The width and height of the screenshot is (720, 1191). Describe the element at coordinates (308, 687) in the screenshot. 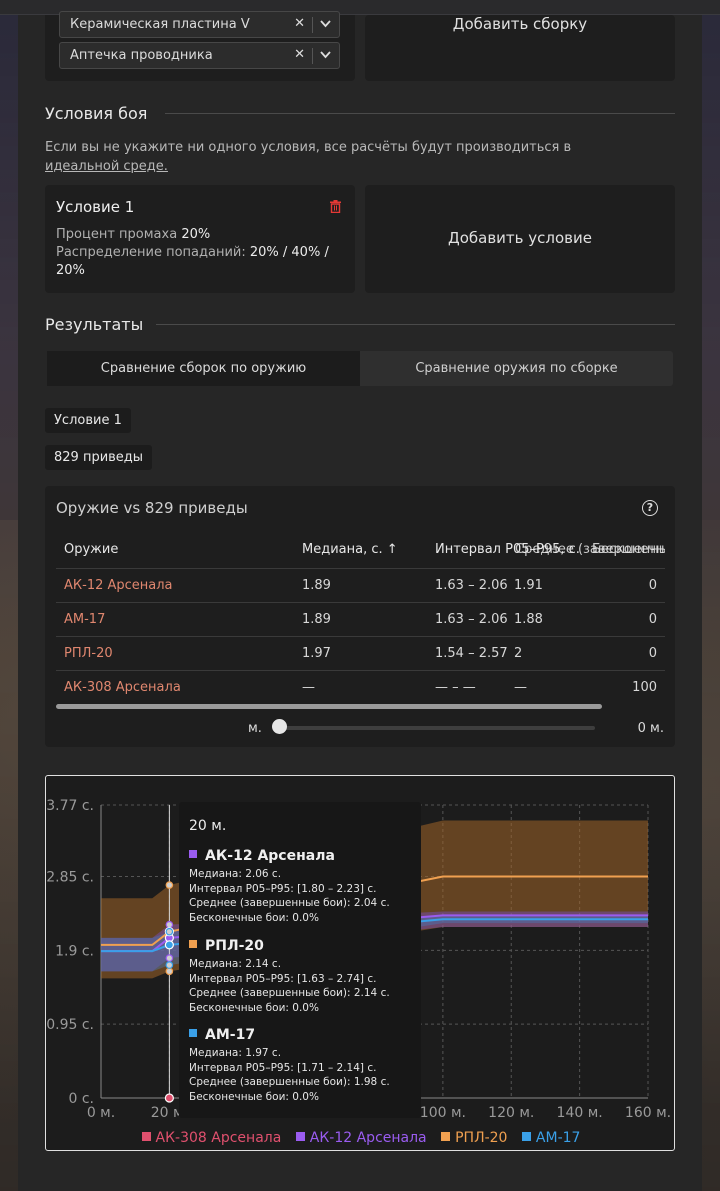

I see `median-cell: —` at that location.